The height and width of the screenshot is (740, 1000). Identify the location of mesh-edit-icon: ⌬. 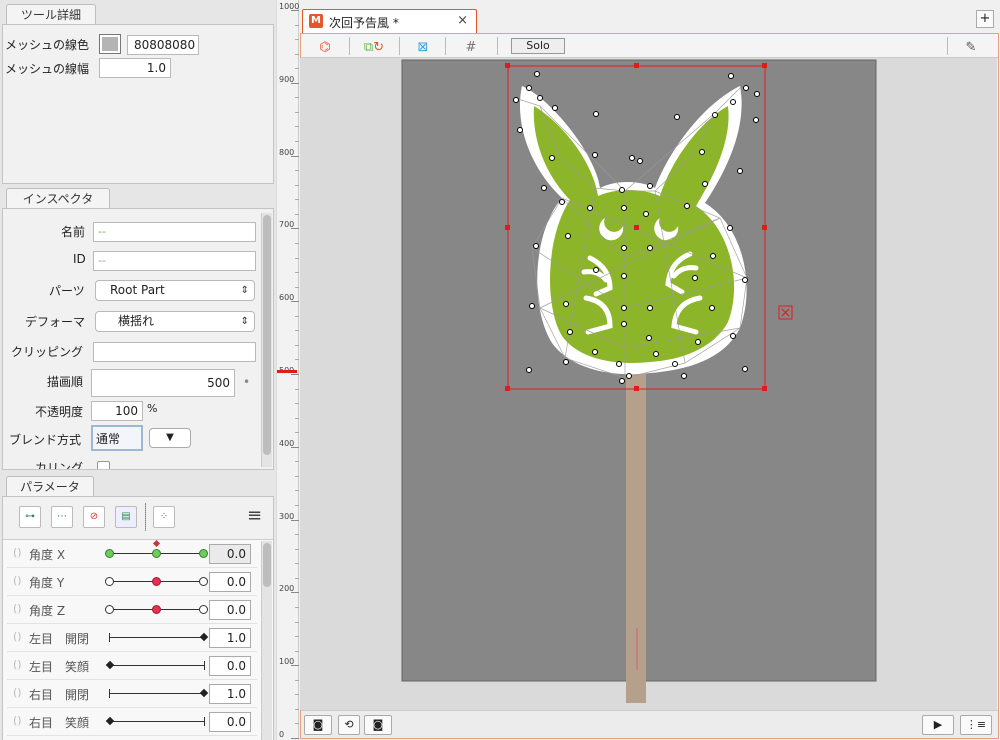
(325, 48).